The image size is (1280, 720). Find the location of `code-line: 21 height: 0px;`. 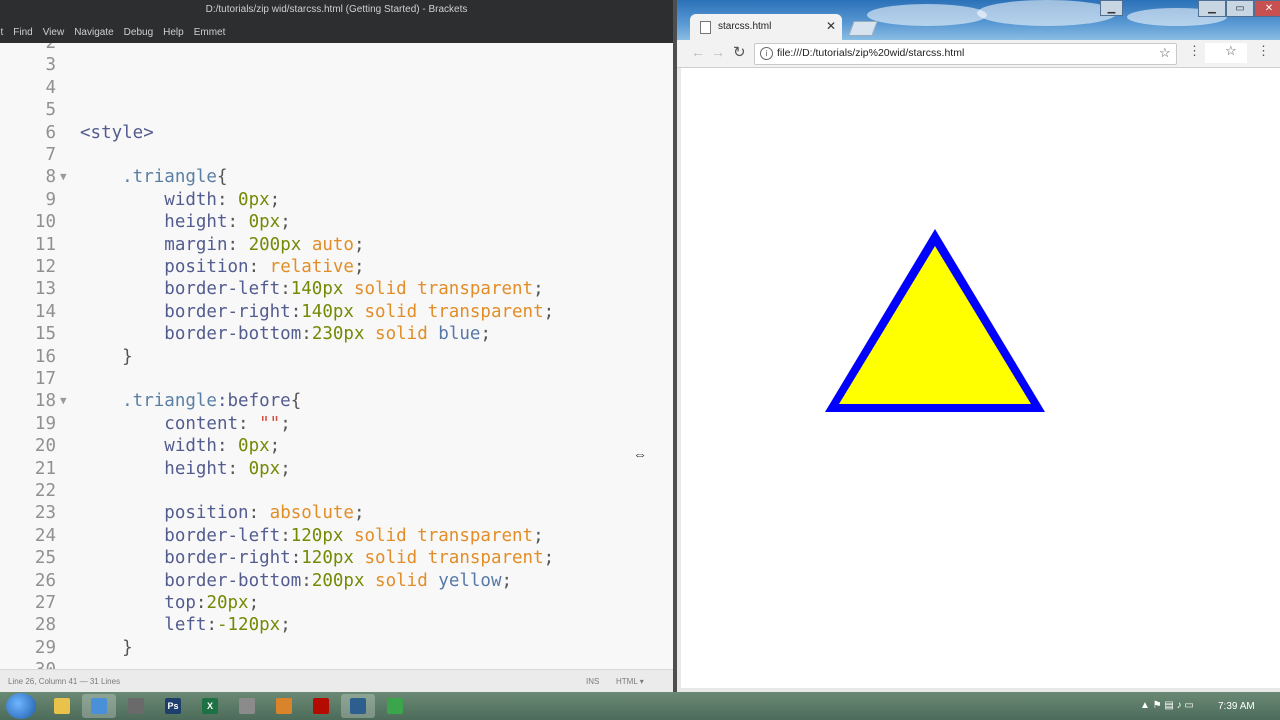

code-line: 21 height: 0px; is located at coordinates (336, 469).